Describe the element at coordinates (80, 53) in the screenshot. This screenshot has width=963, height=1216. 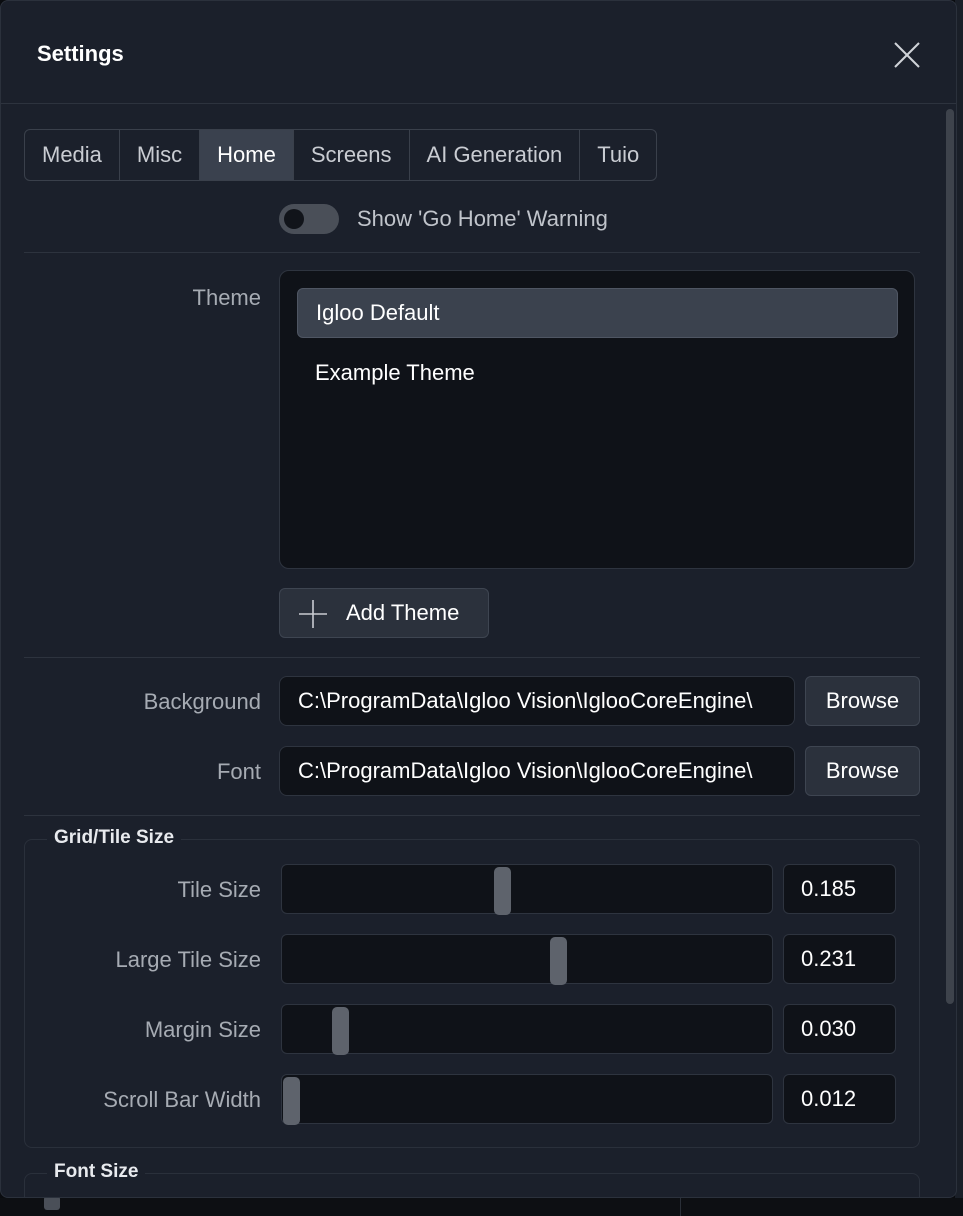
I see `dialog-title: Settings` at that location.